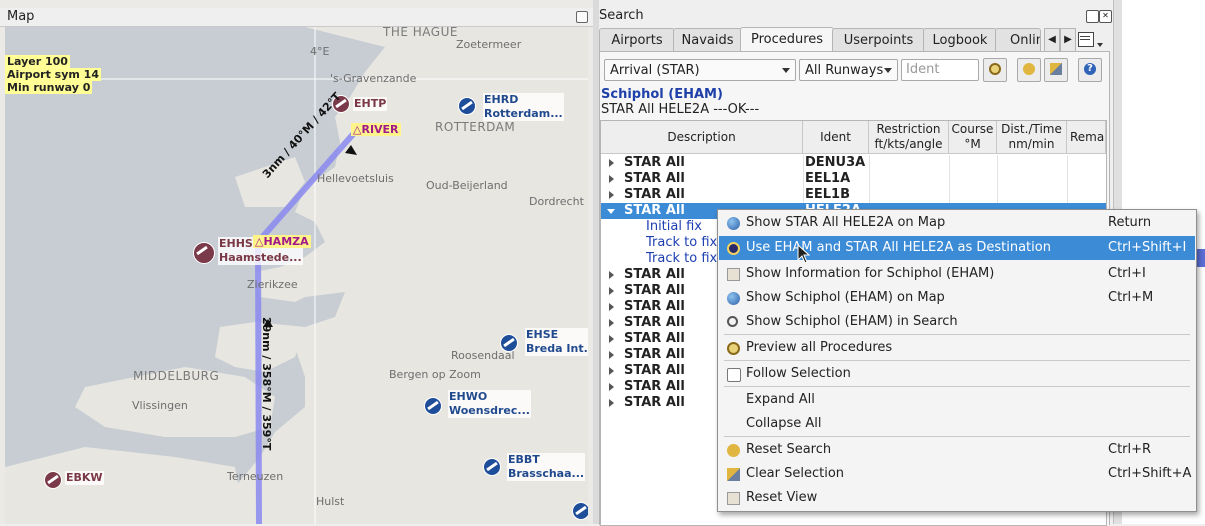 The image size is (1205, 526). I want to click on menu-follow-selection: Follow Selection, so click(957, 374).